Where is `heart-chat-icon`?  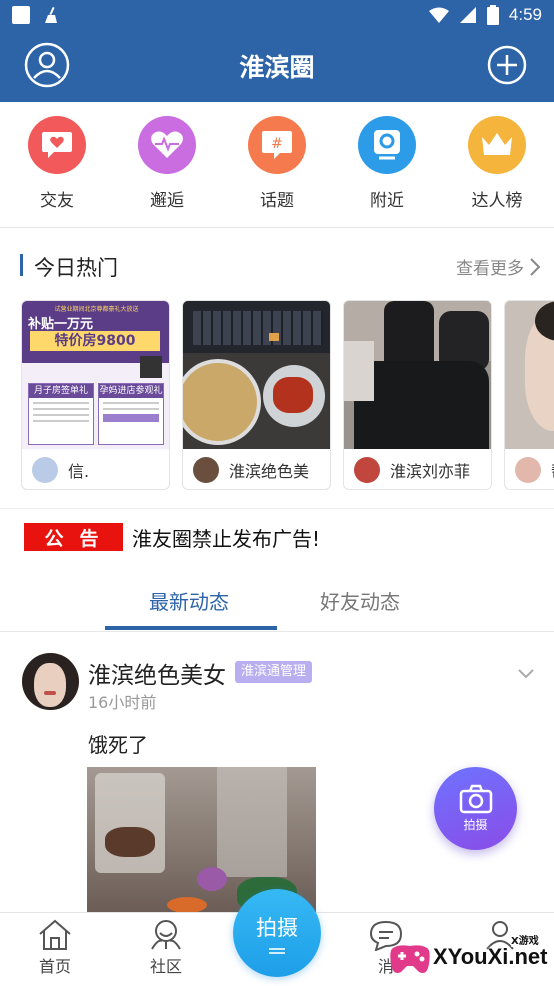
heart-chat-icon is located at coordinates (57, 145).